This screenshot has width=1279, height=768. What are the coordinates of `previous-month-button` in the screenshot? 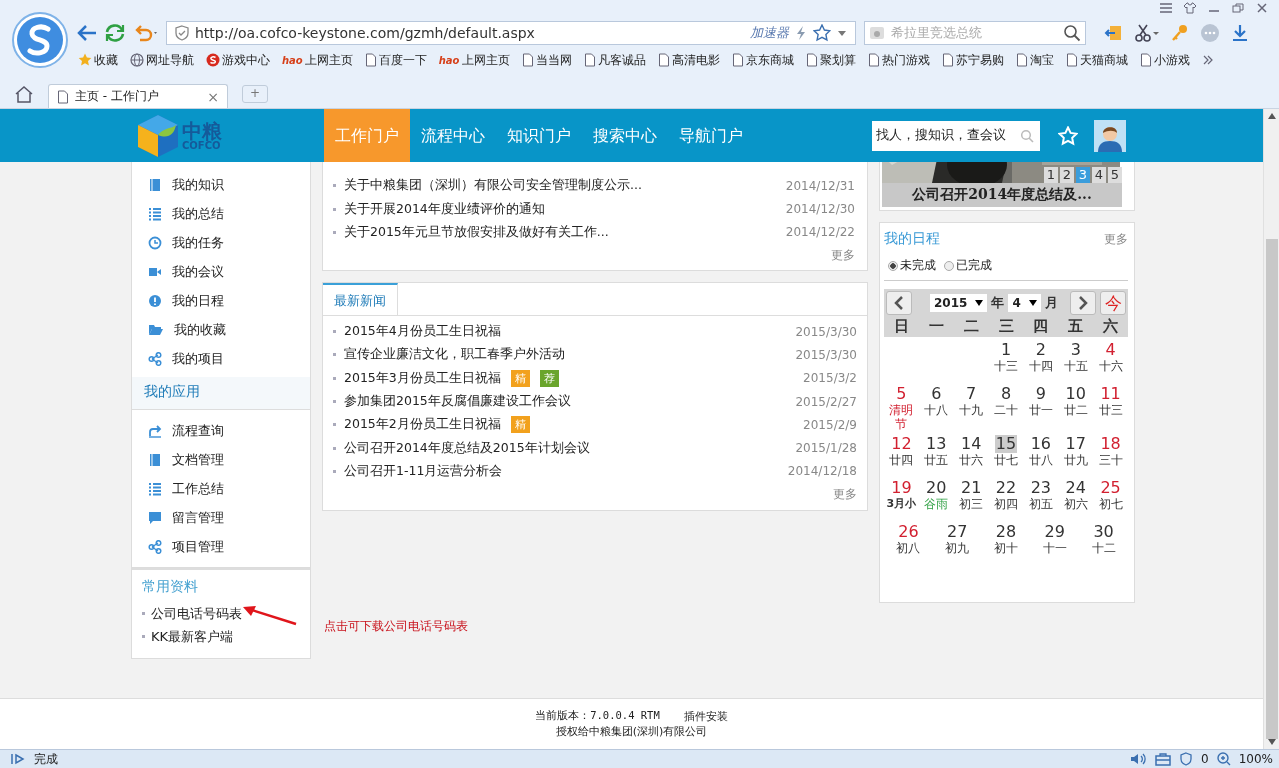 It's located at (899, 303).